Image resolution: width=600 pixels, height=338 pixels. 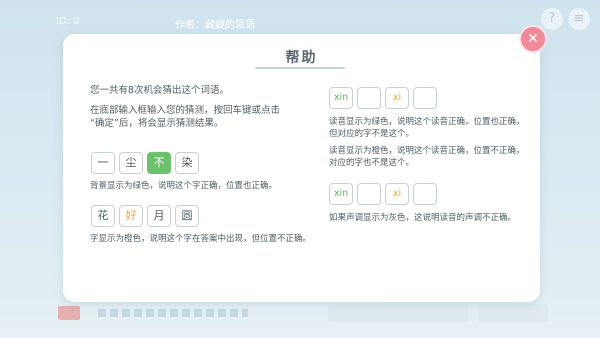 What do you see at coordinates (427, 151) in the screenshot?
I see `pinyin1-caption2-line1: 读音显示为橙色，说明这个读音正确，位置不正确，` at bounding box center [427, 151].